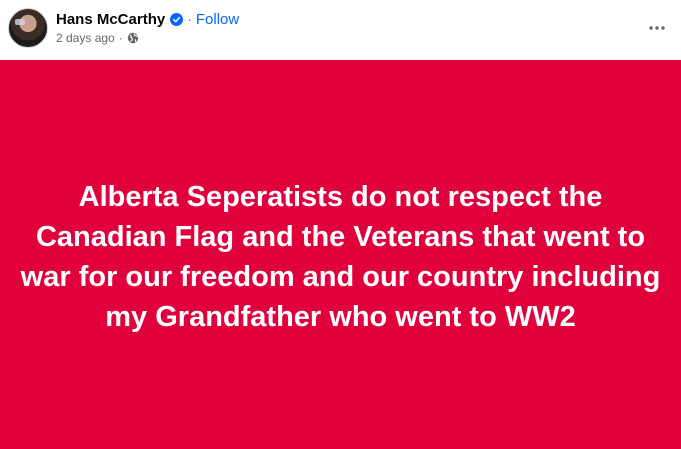  What do you see at coordinates (20, 22) in the screenshot?
I see `avatar-glare` at bounding box center [20, 22].